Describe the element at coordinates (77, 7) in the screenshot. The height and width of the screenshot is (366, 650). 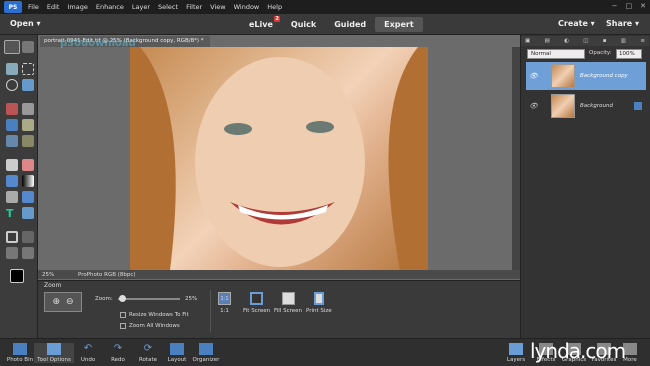
I see `menu-image: Image` at that location.